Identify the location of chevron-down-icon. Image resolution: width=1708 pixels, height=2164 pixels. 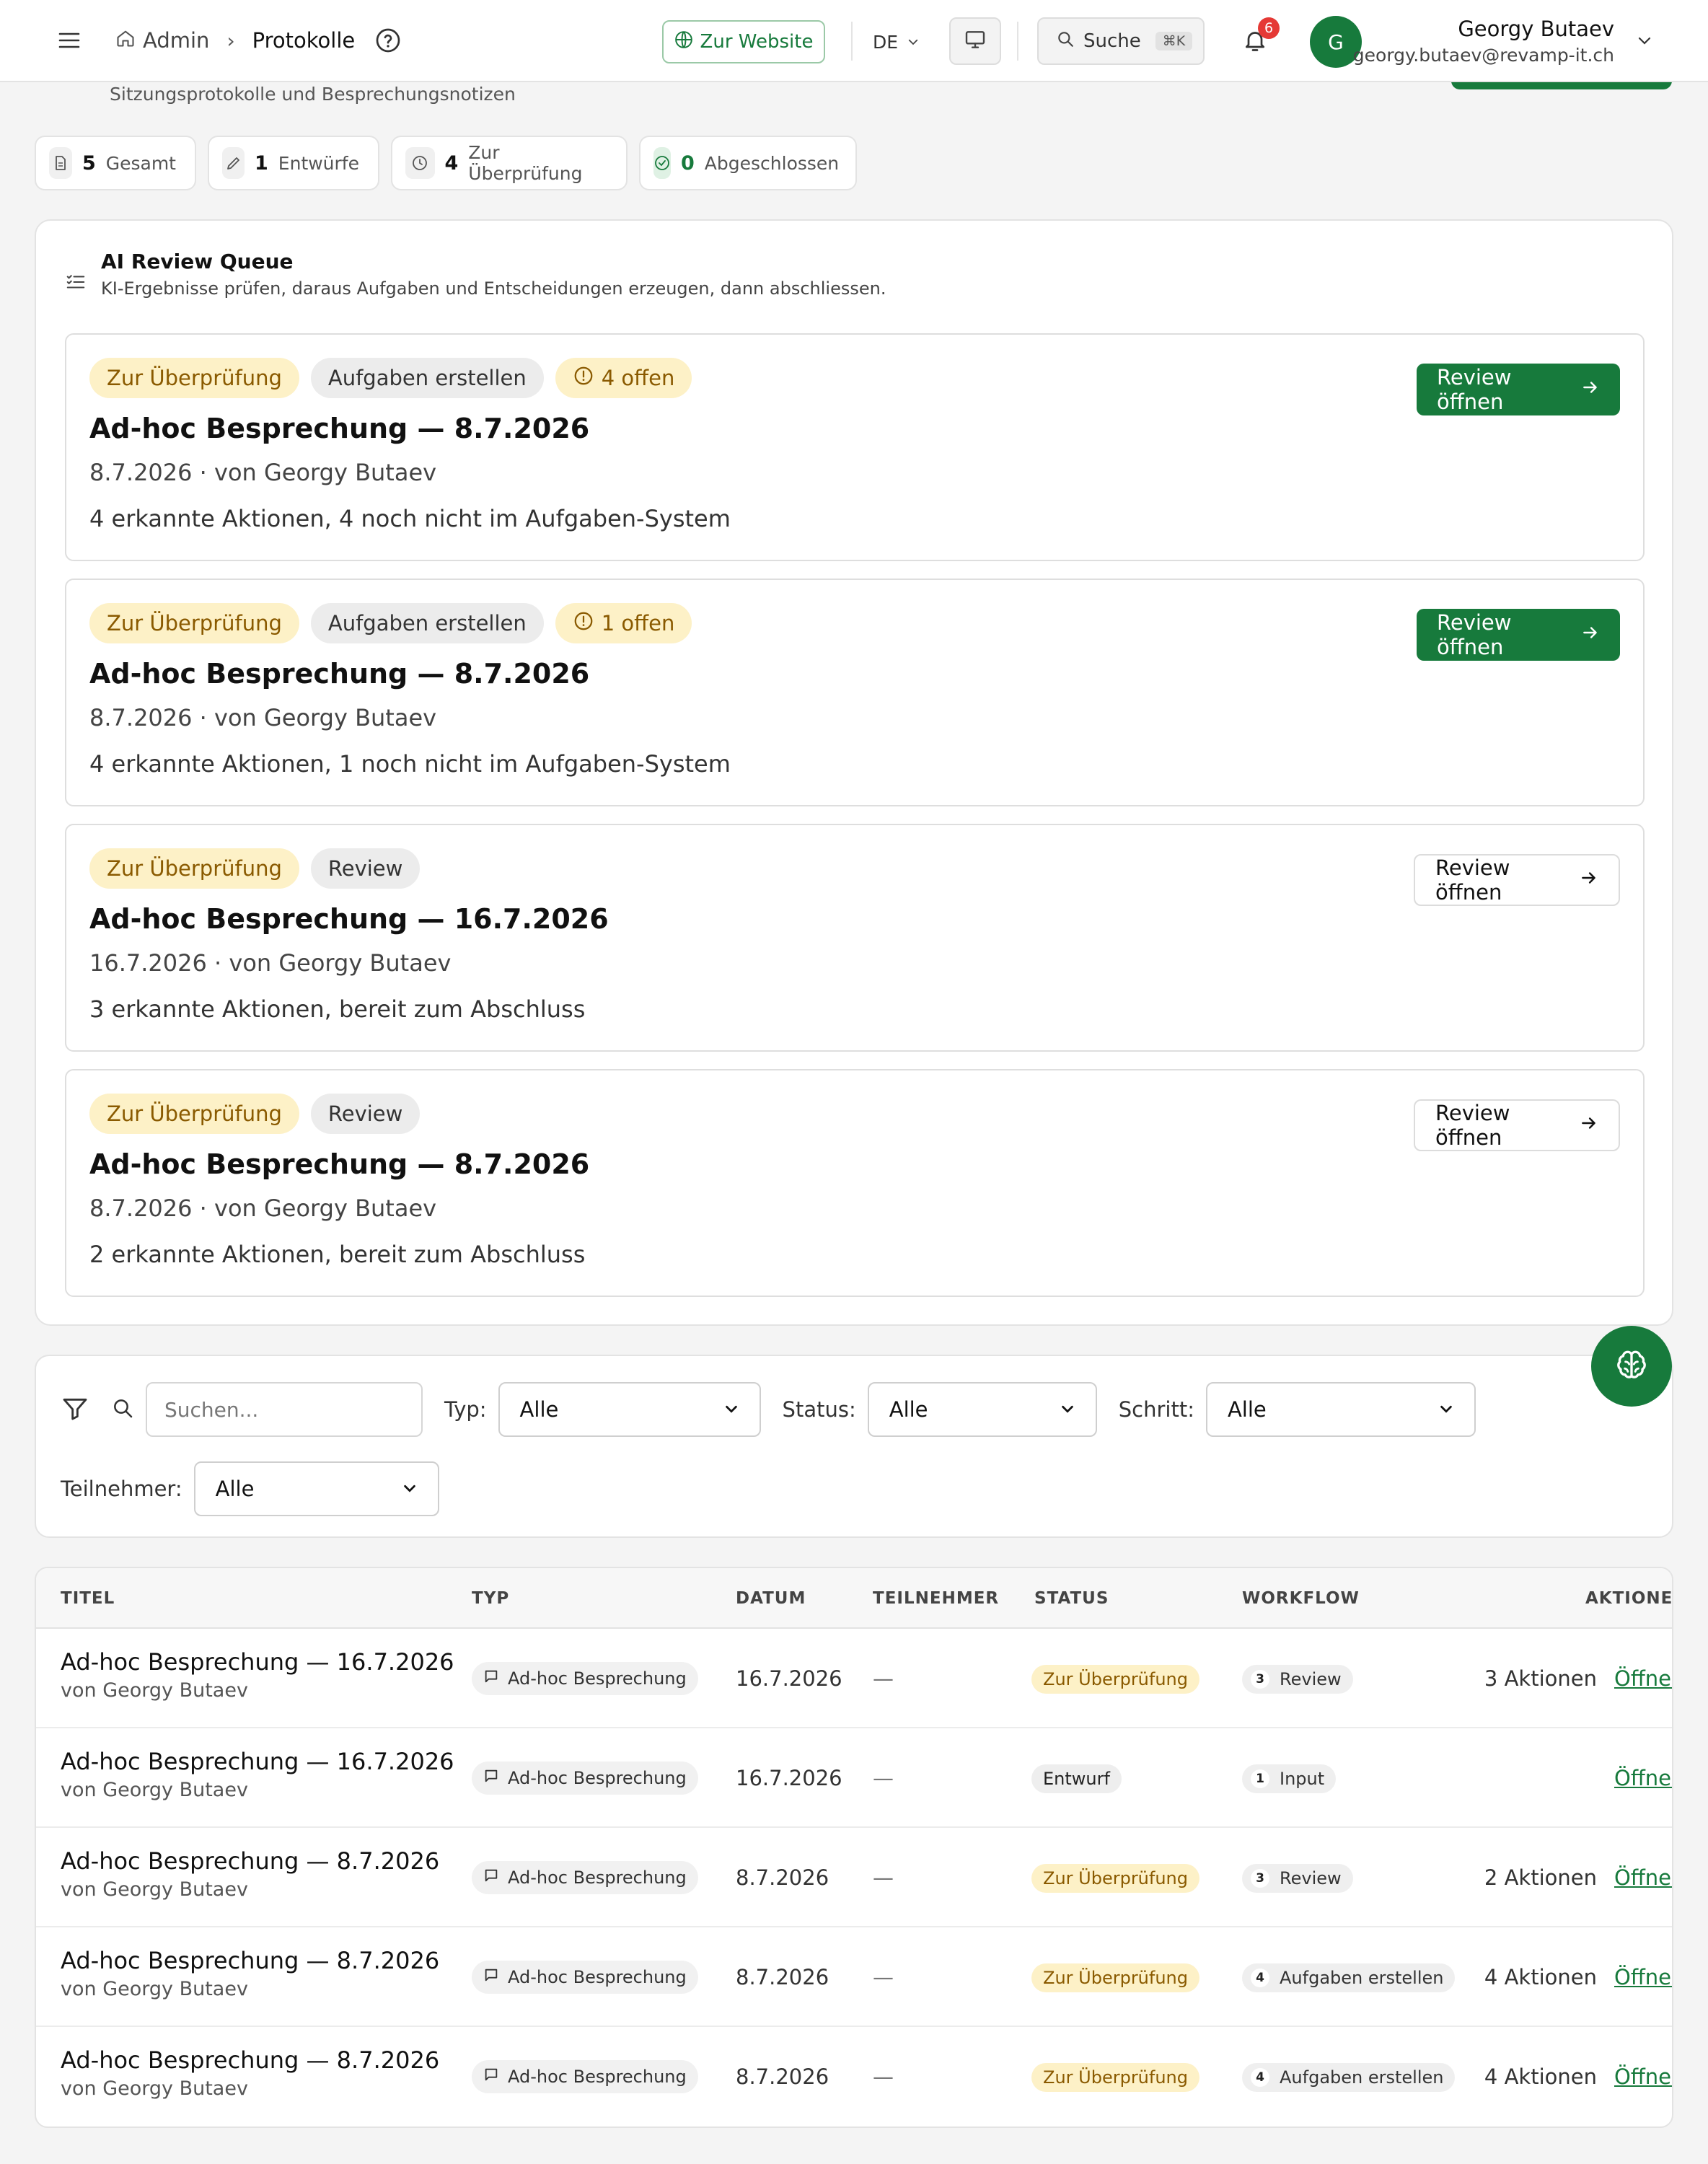
(1645, 40).